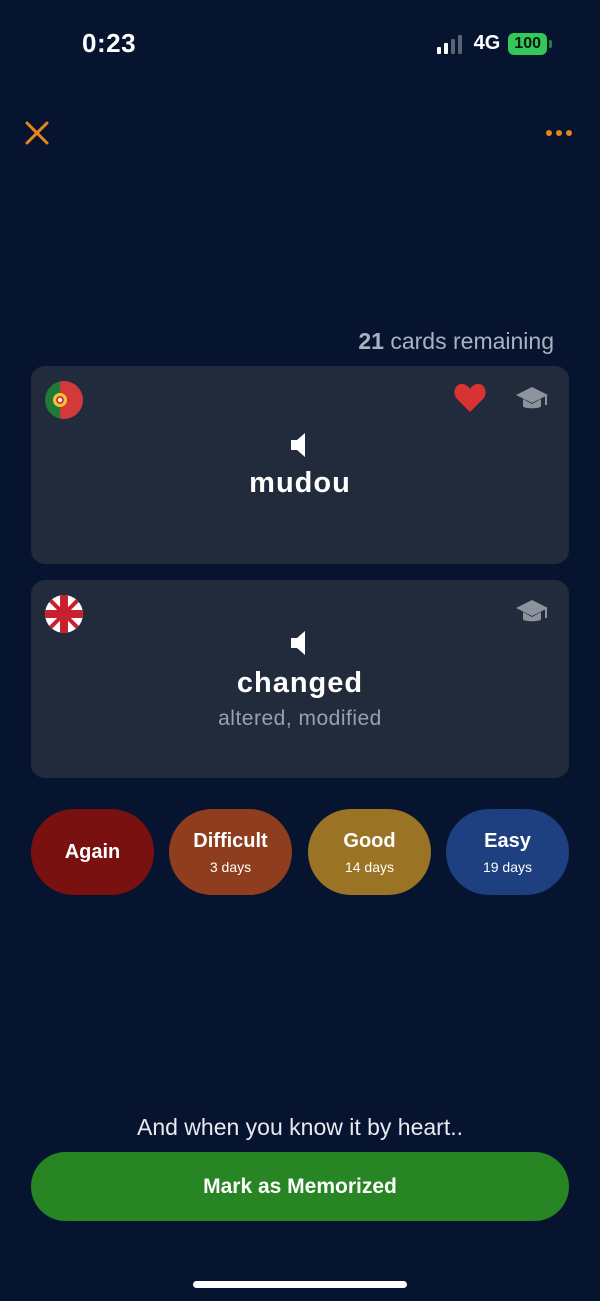 This screenshot has height=1301, width=600. I want to click on uk-flag-icon, so click(64, 614).